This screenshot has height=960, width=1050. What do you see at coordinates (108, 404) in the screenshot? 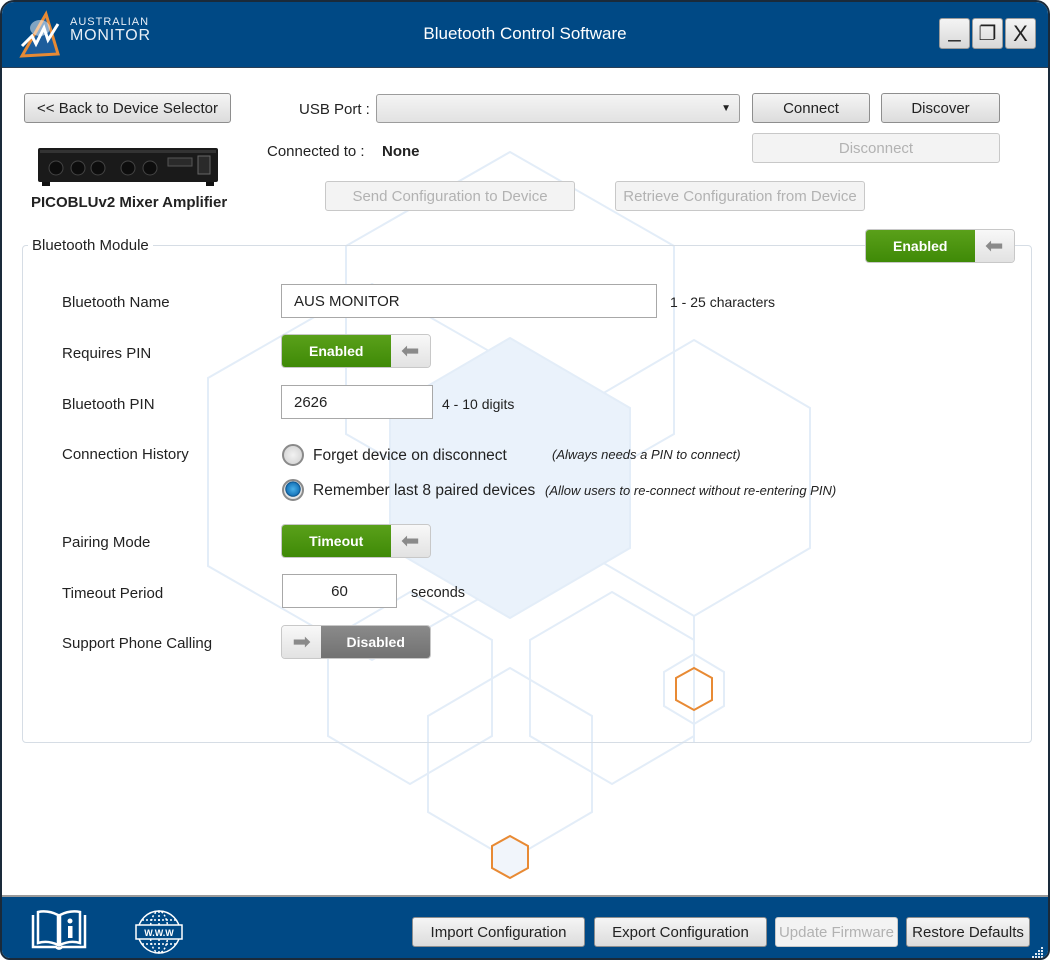
I see `bluetooth-pin-label: Bluetooth PIN` at bounding box center [108, 404].